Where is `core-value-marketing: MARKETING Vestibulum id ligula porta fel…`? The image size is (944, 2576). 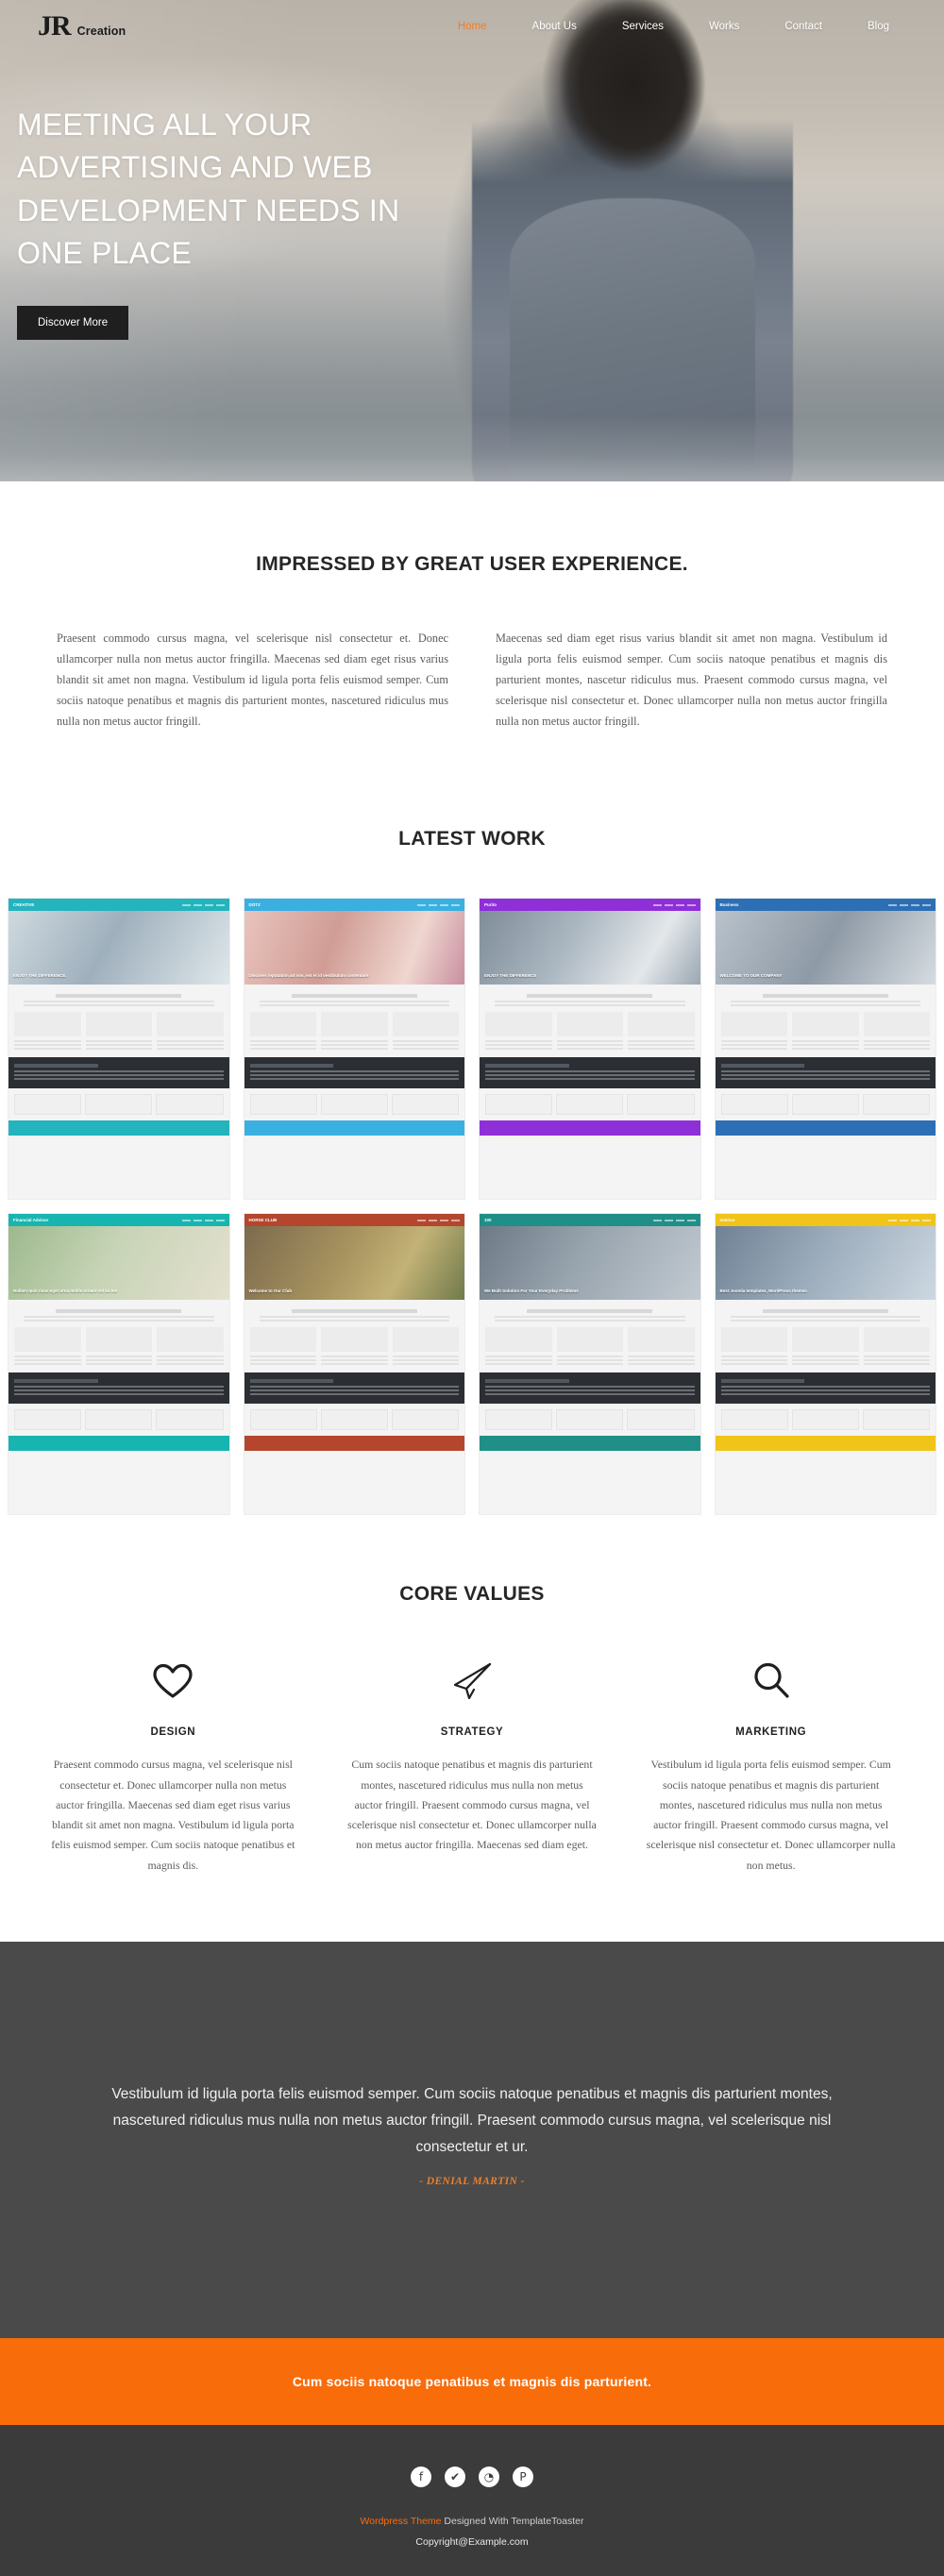 core-value-marketing: MARKETING Vestibulum id ligula porta fel… is located at coordinates (770, 1766).